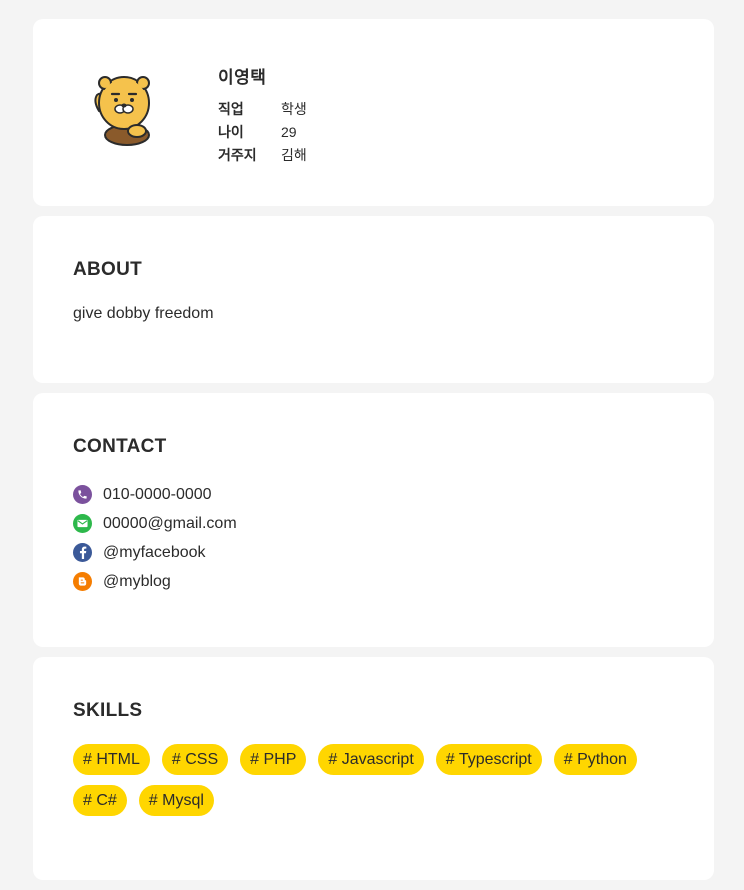  I want to click on phone-icon, so click(82, 494).